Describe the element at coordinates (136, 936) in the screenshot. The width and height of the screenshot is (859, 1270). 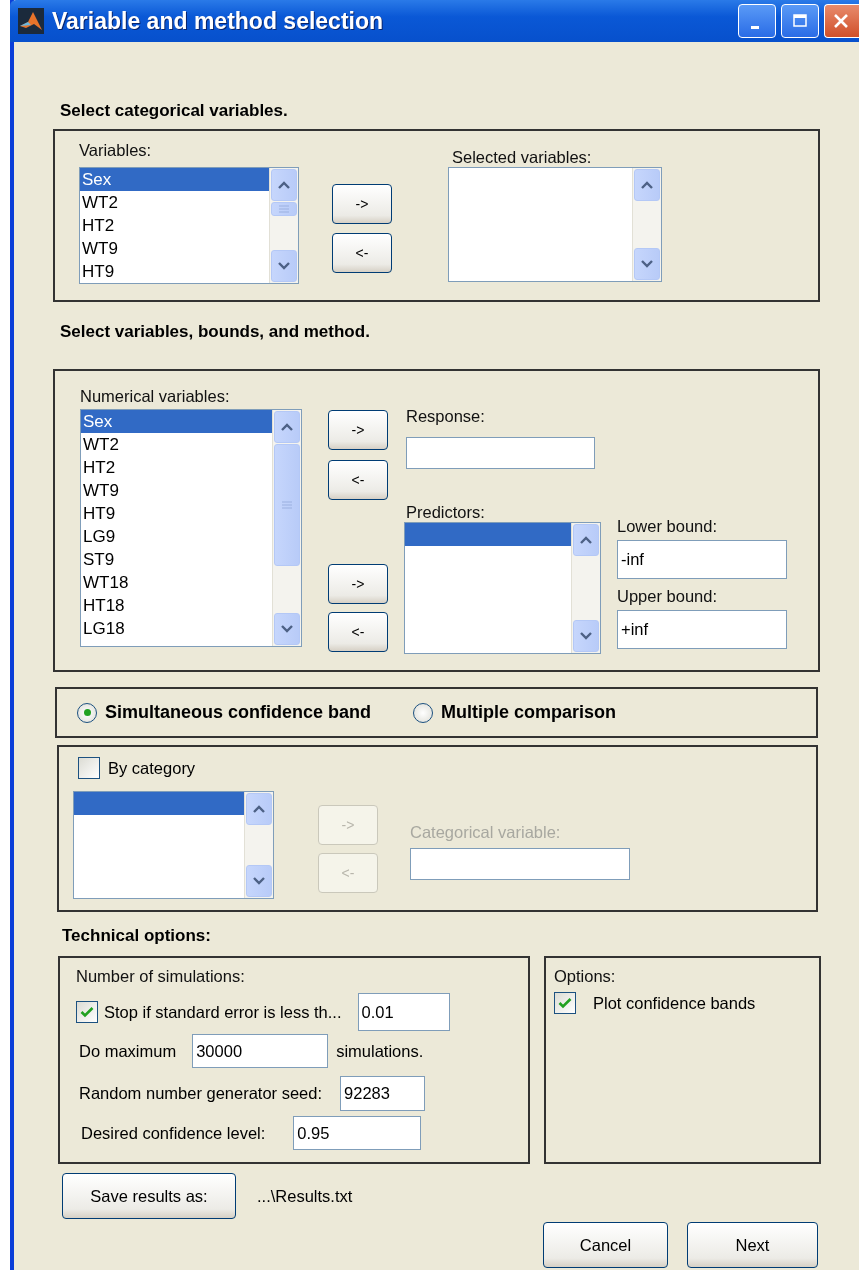
I see `section-heading: Technical options:` at that location.